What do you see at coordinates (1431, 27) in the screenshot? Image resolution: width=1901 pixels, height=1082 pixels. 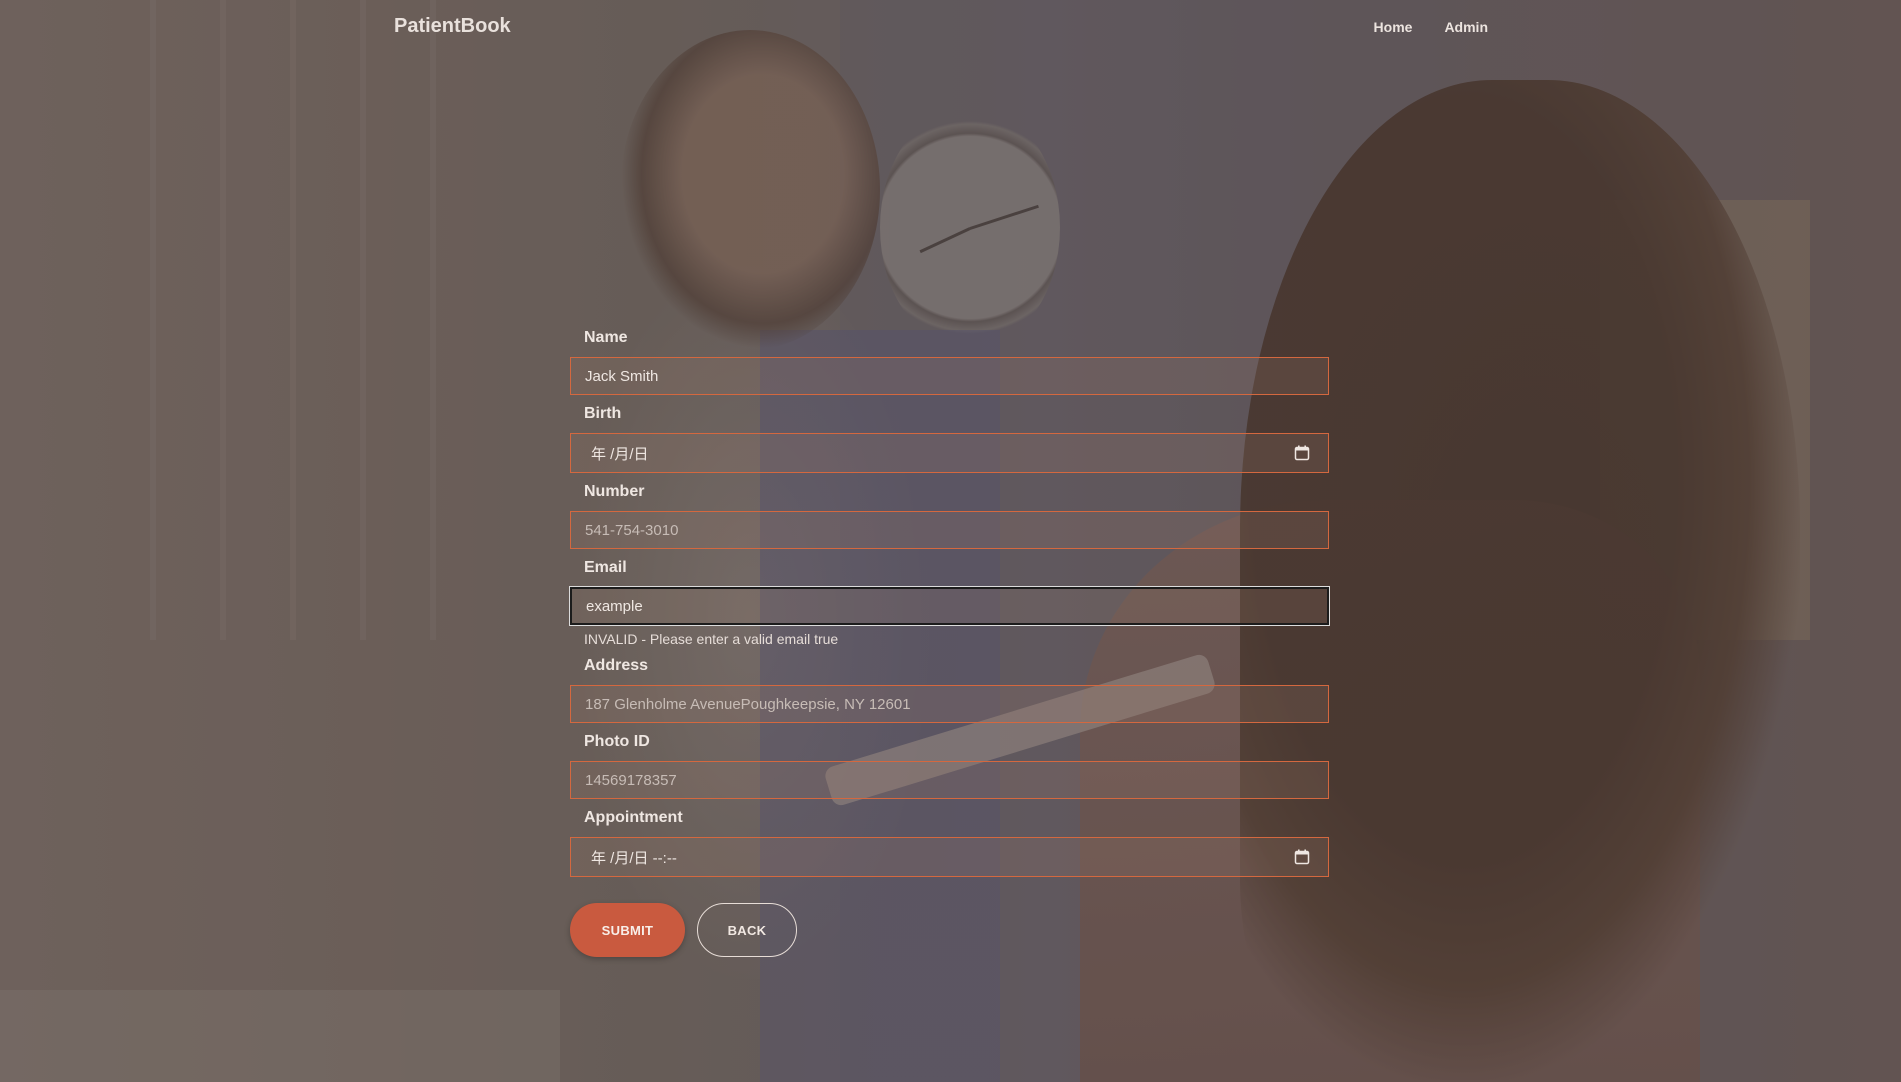 I see `top-nav: Home Admin` at bounding box center [1431, 27].